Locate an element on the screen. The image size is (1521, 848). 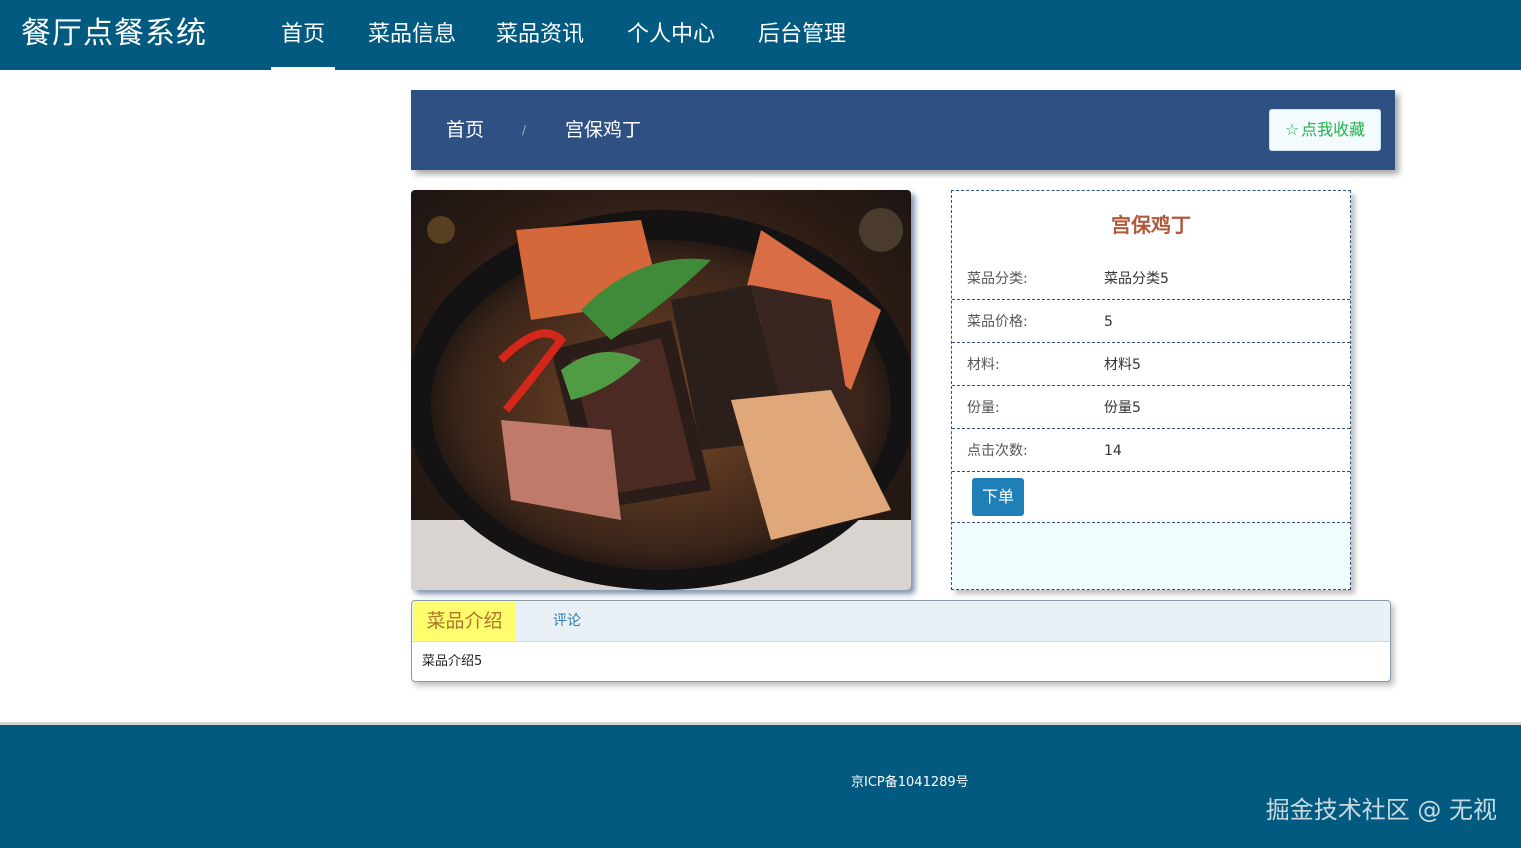
tab-comments: 评论 is located at coordinates (567, 621).